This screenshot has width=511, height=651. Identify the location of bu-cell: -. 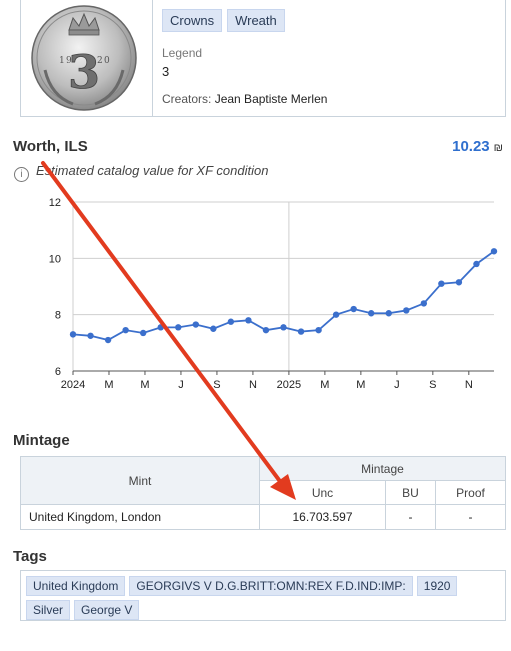
(410, 517).